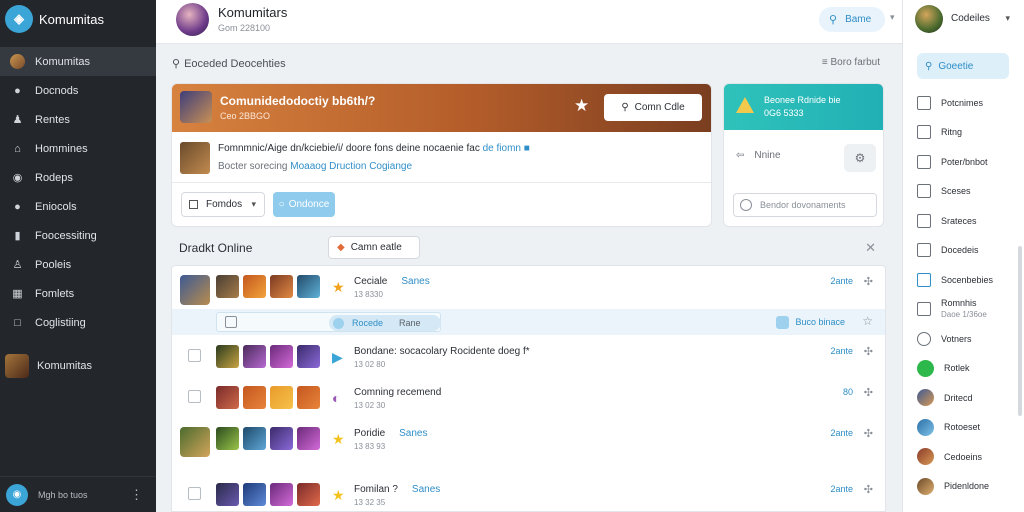 The image size is (1024, 512). What do you see at coordinates (528, 492) in the screenshot?
I see `list-item: ★ Fomilan ? Sanes 13 32 35 2ante ✣` at bounding box center [528, 492].